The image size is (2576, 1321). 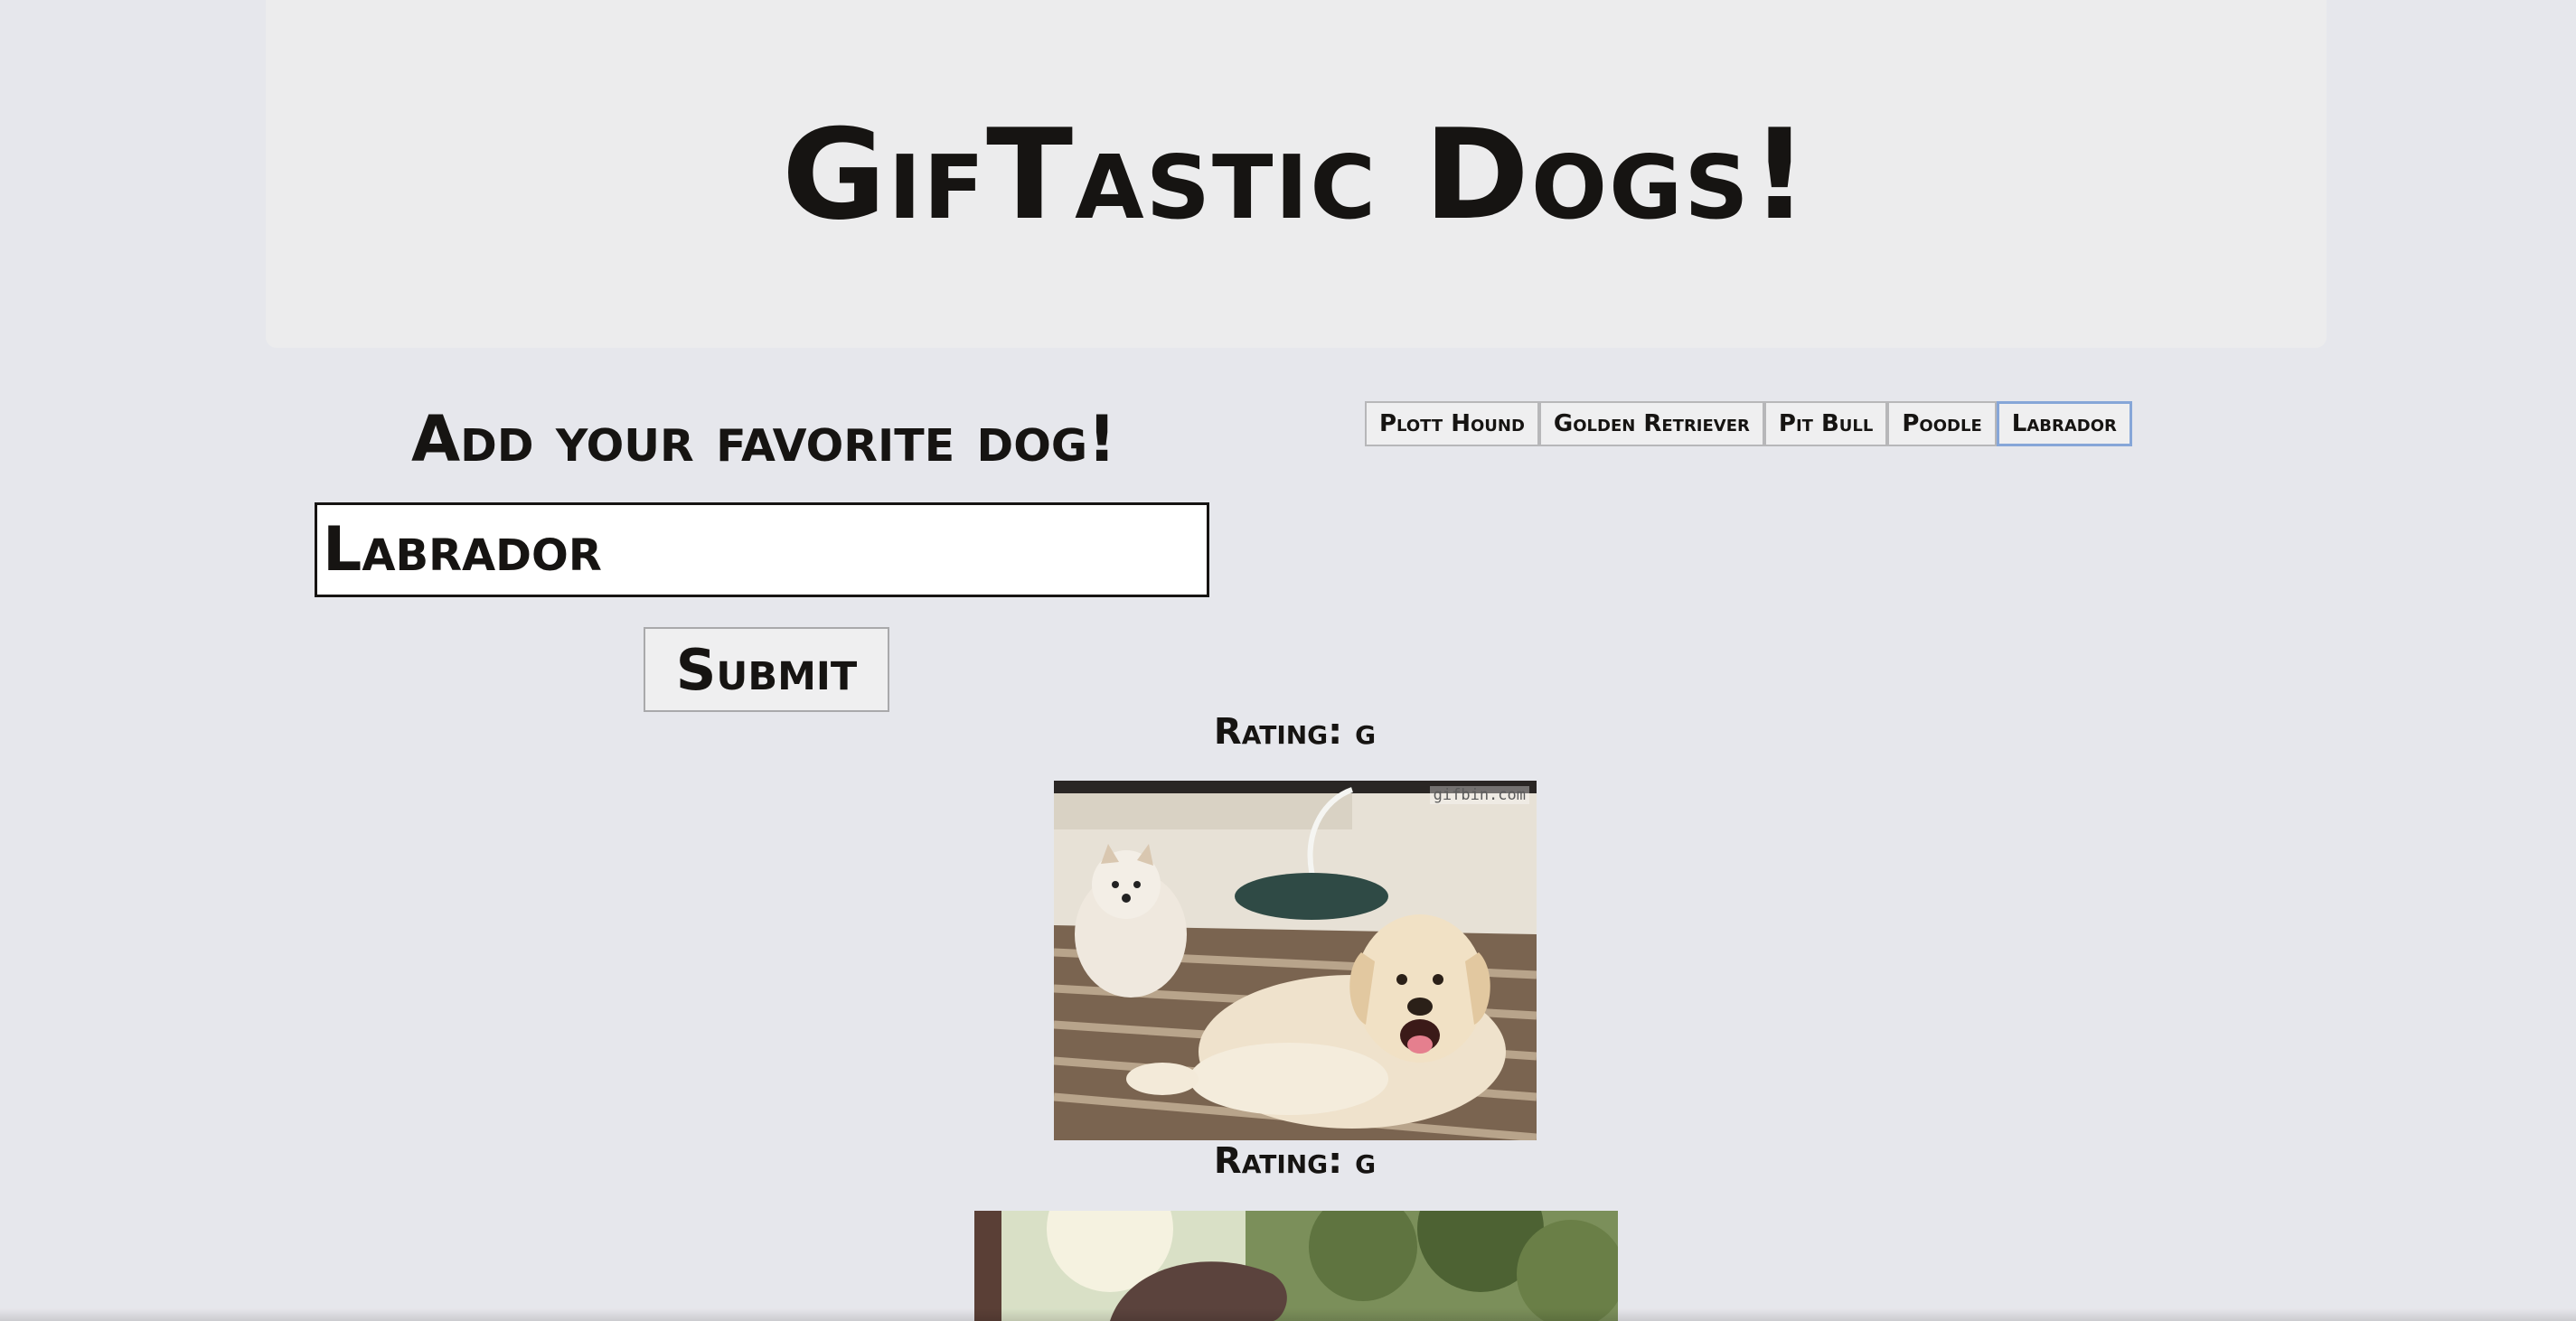 I want to click on labrador-gif-image, so click(x=1296, y=960).